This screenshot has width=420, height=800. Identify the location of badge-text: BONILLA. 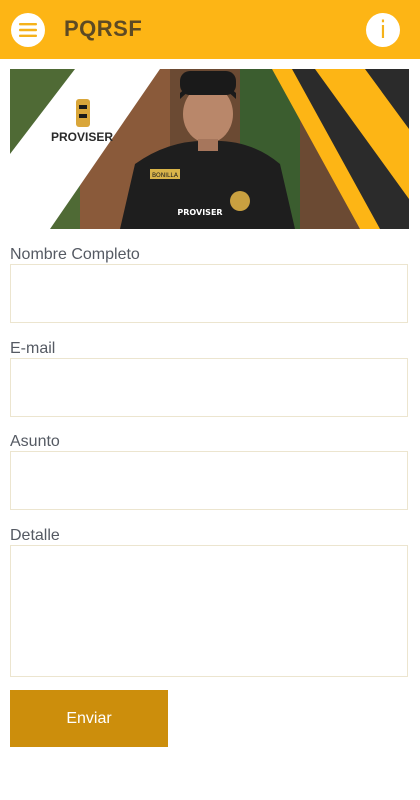
(165, 175).